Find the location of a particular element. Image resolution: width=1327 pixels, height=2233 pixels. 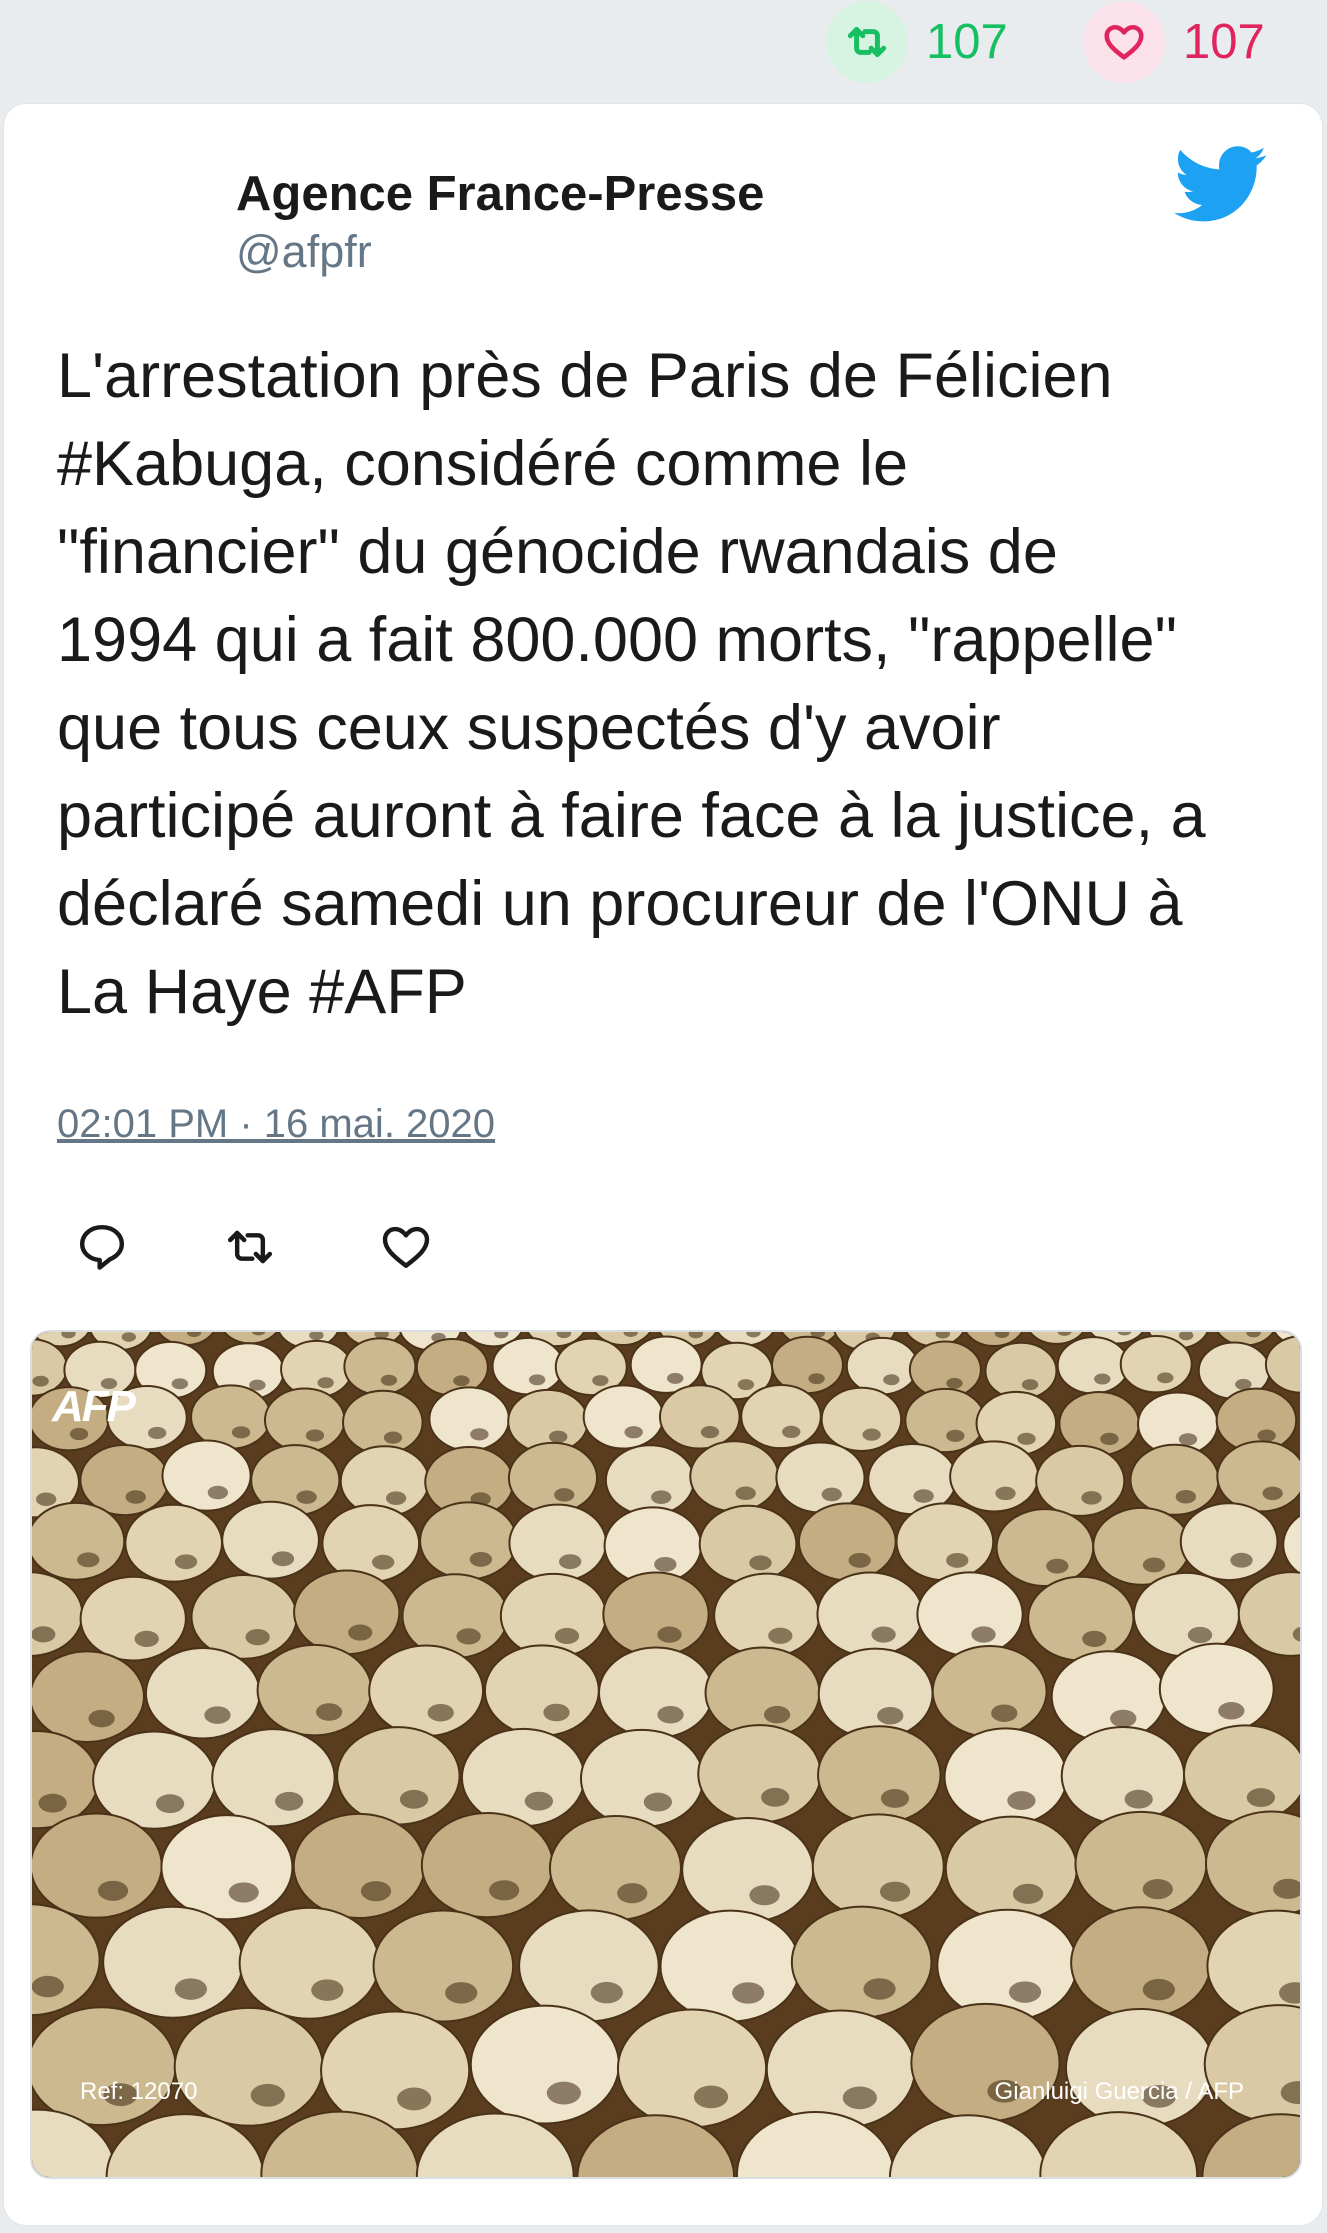

reply-icon is located at coordinates (102, 1247).